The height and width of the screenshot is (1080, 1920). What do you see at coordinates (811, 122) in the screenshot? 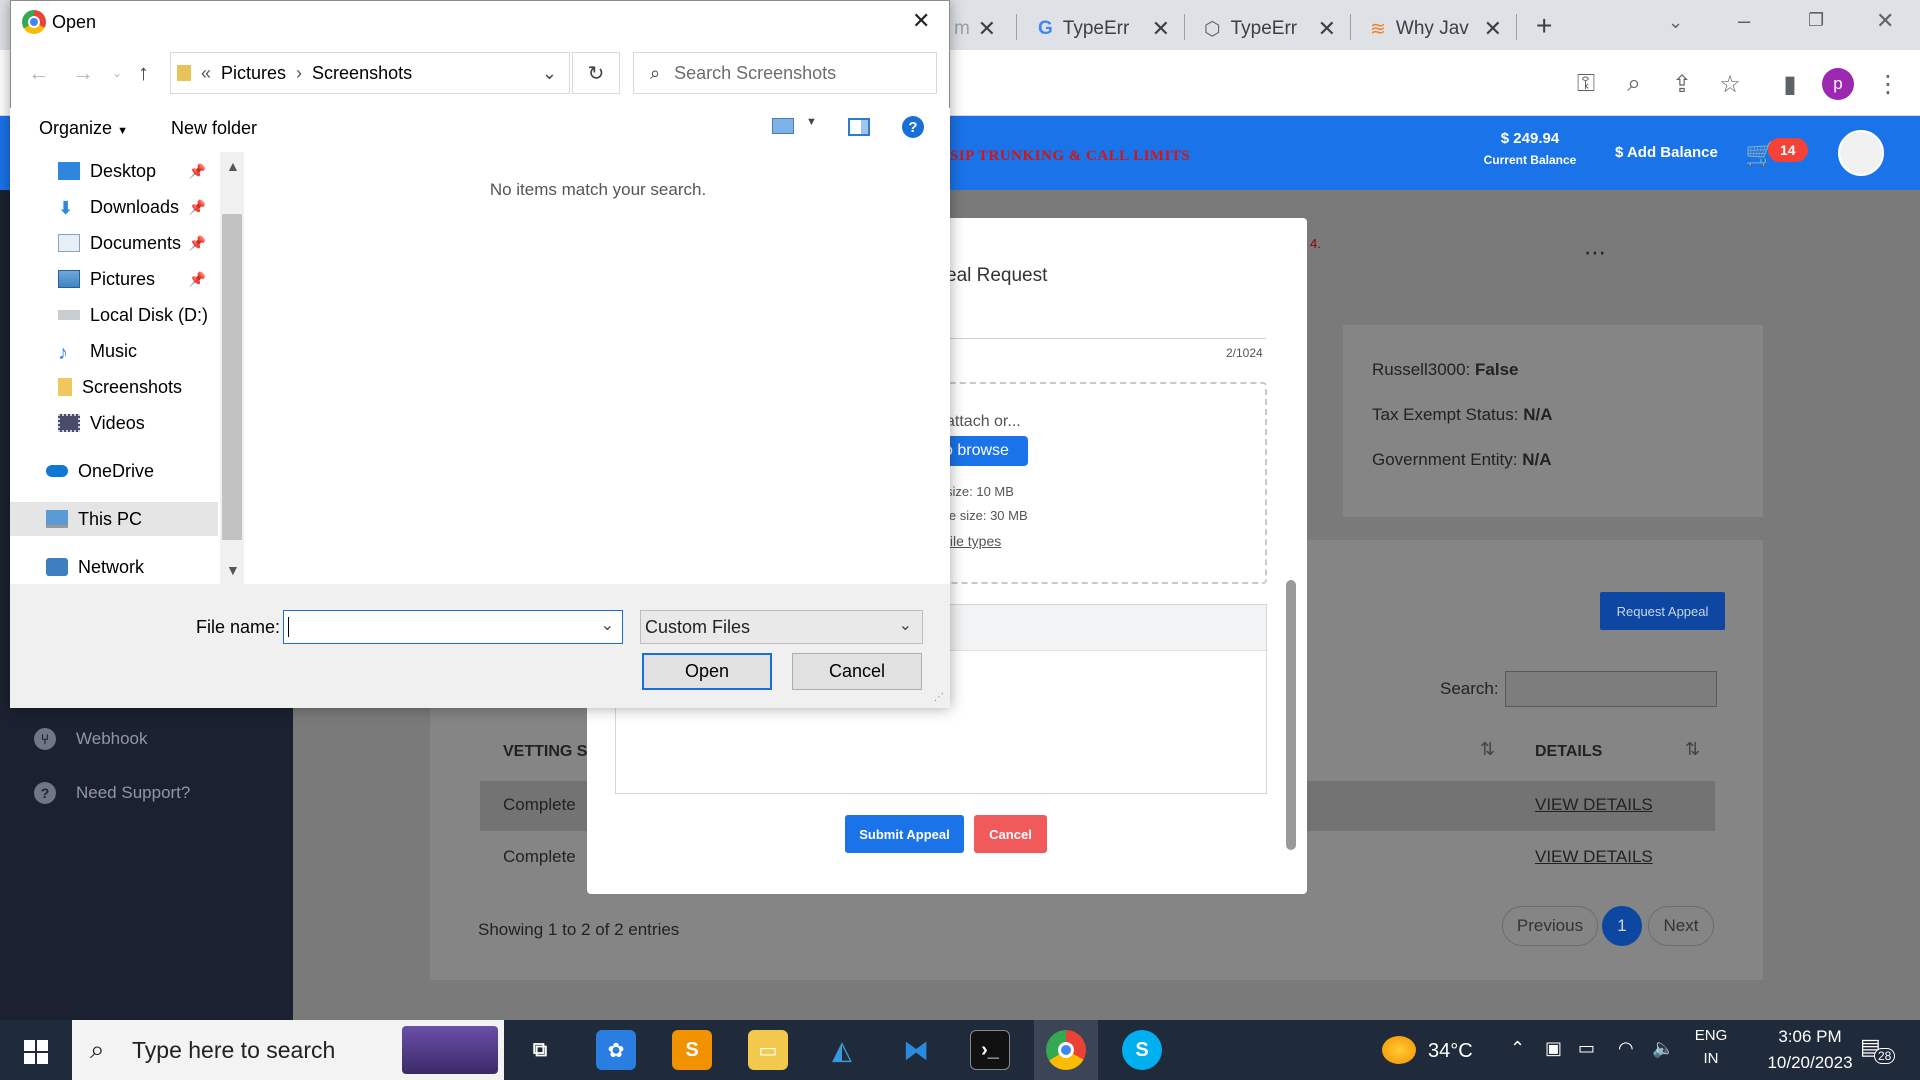
I see `view-dropdown-icon: ▼` at bounding box center [811, 122].